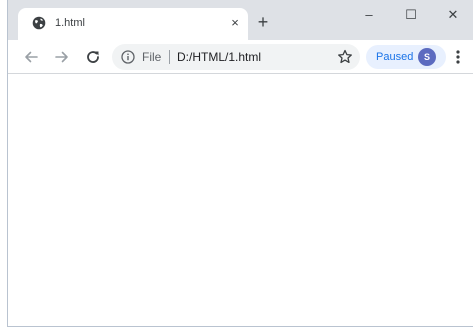 Image resolution: width=473 pixels, height=331 pixels. Describe the element at coordinates (62, 57) in the screenshot. I see `arrow-right-icon` at that location.